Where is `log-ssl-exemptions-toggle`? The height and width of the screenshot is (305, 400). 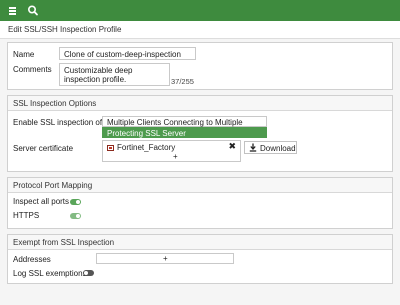
log-ssl-exemptions-toggle is located at coordinates (88, 273).